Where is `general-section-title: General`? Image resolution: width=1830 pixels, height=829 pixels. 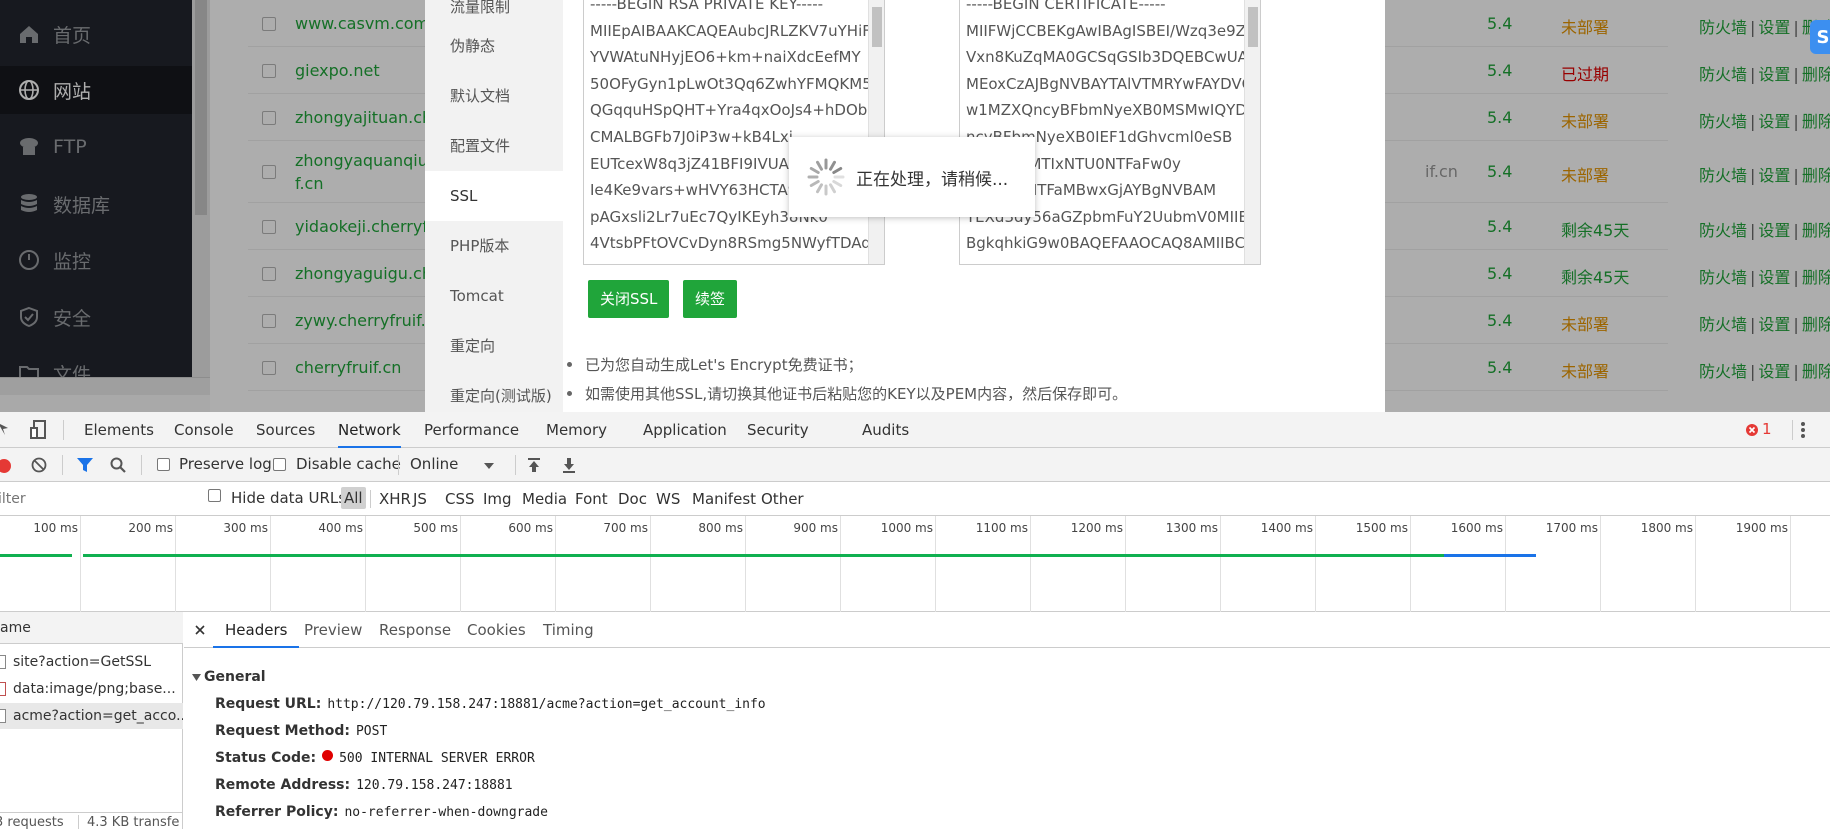
general-section-title: General is located at coordinates (235, 677).